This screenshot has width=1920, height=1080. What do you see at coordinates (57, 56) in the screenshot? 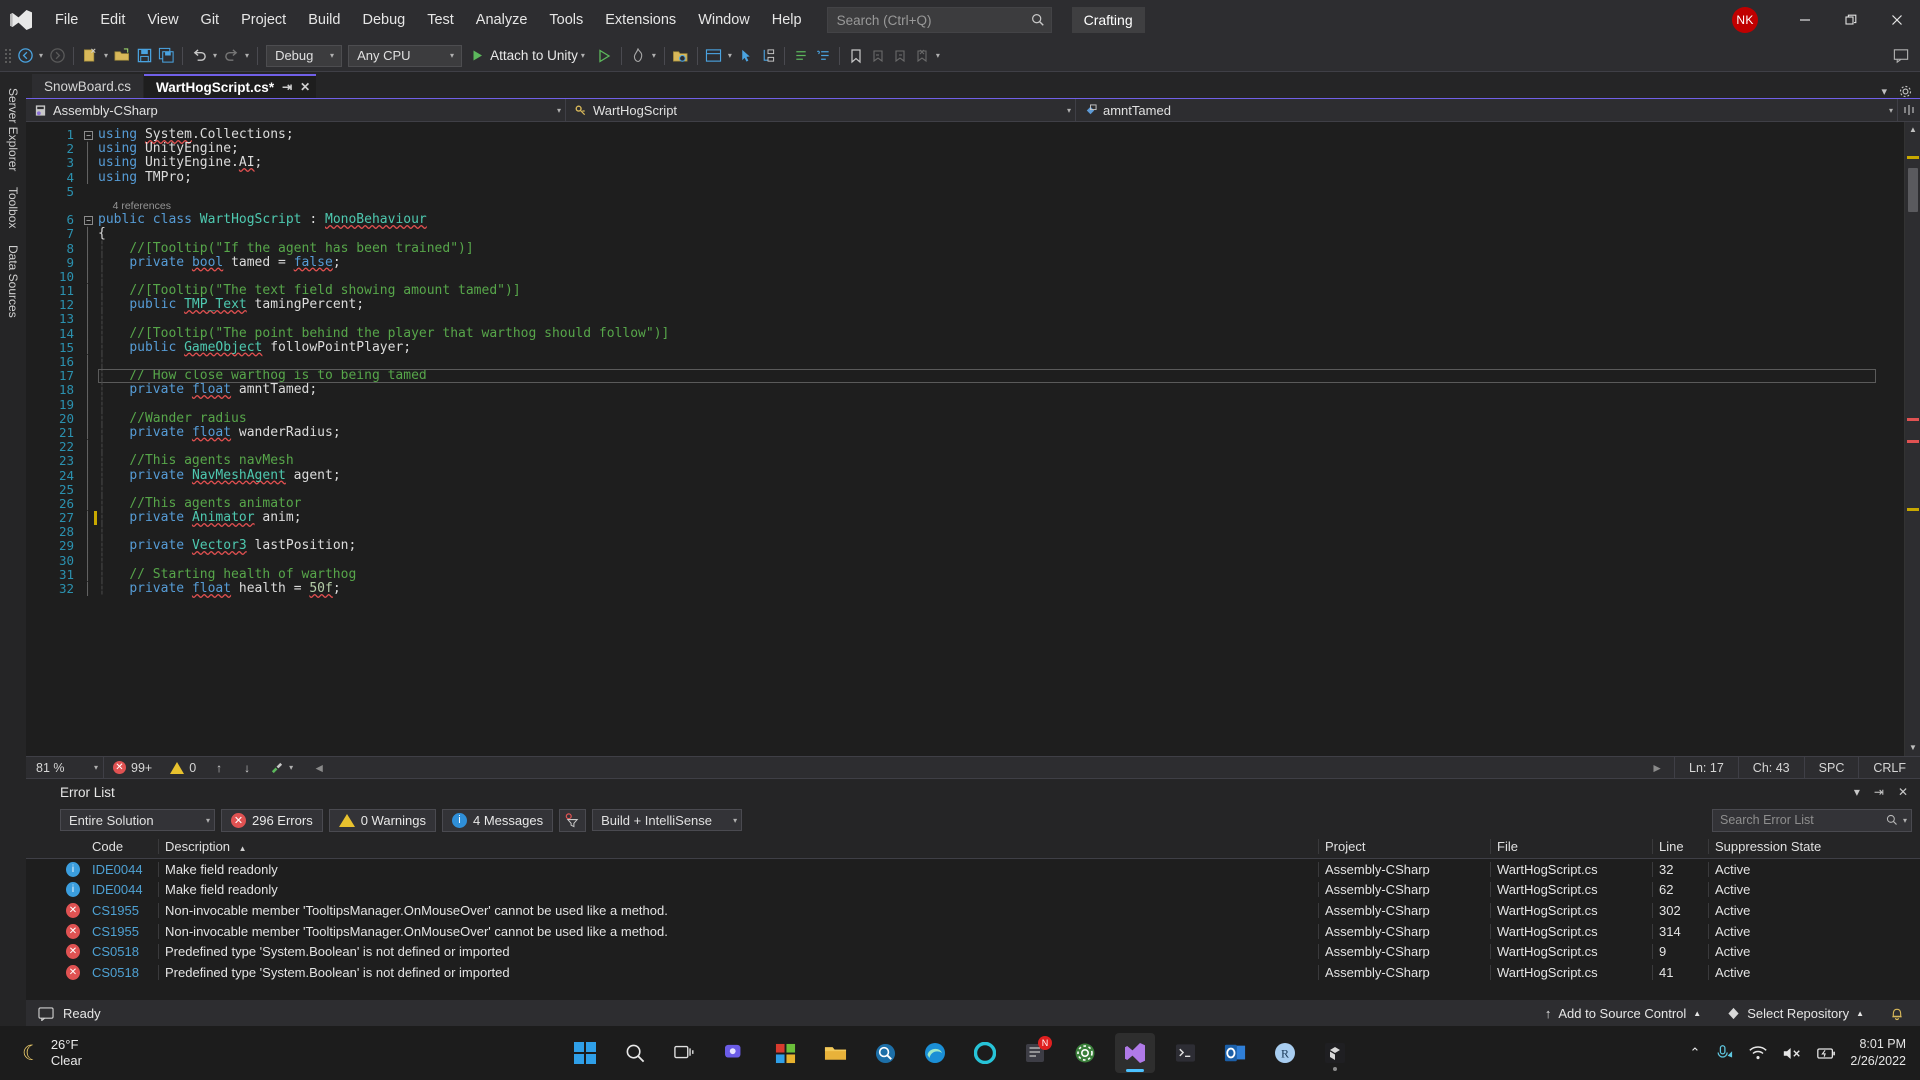
I see `navigate-forward-button` at bounding box center [57, 56].